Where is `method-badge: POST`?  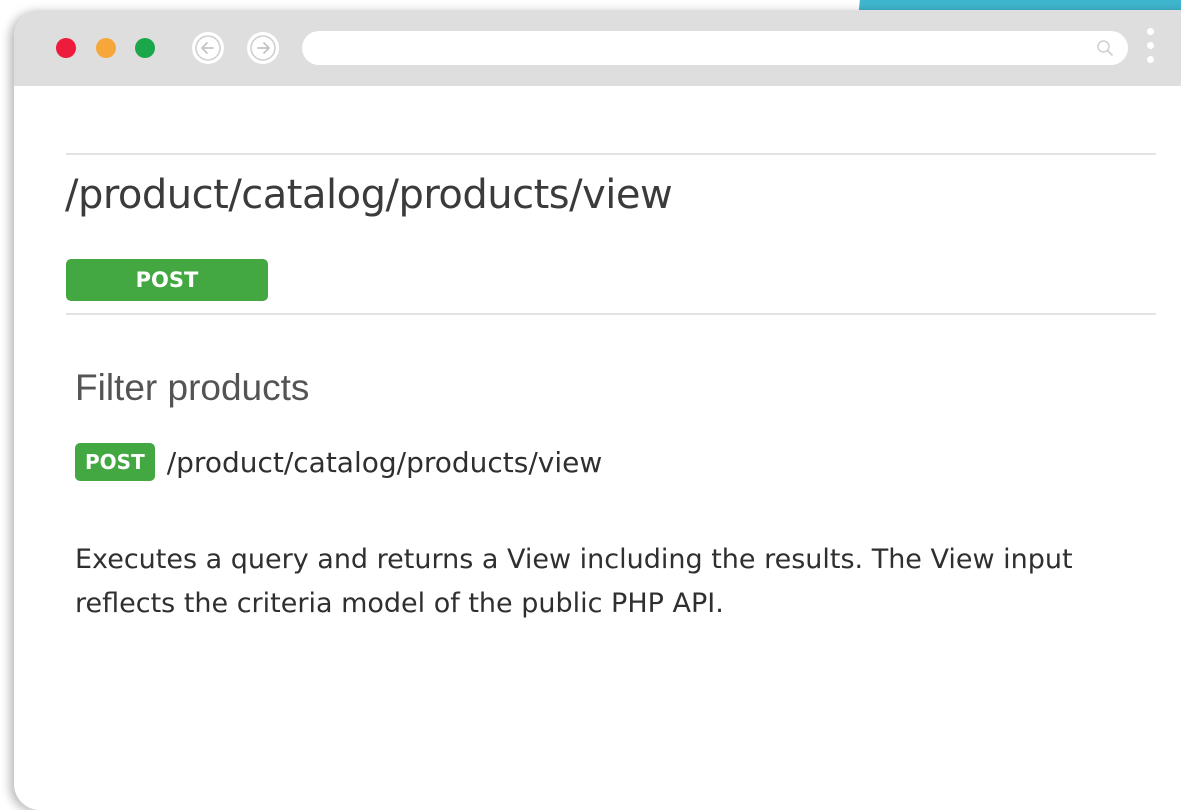 method-badge: POST is located at coordinates (115, 462).